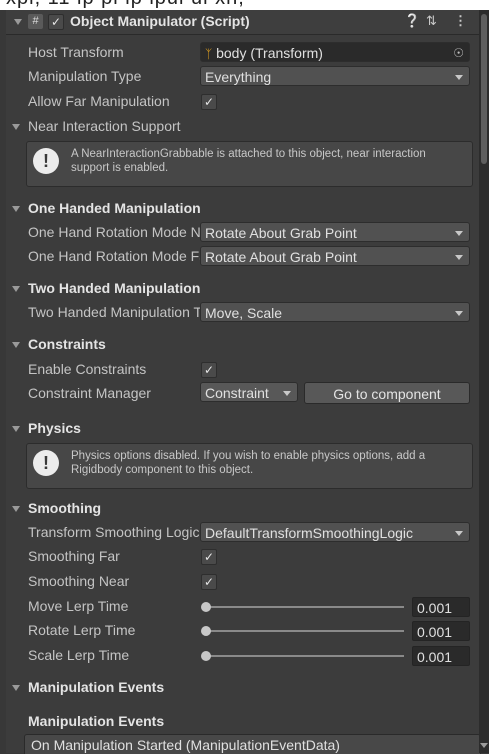  I want to click on component-enabled-checkbox: ✓, so click(56, 22).